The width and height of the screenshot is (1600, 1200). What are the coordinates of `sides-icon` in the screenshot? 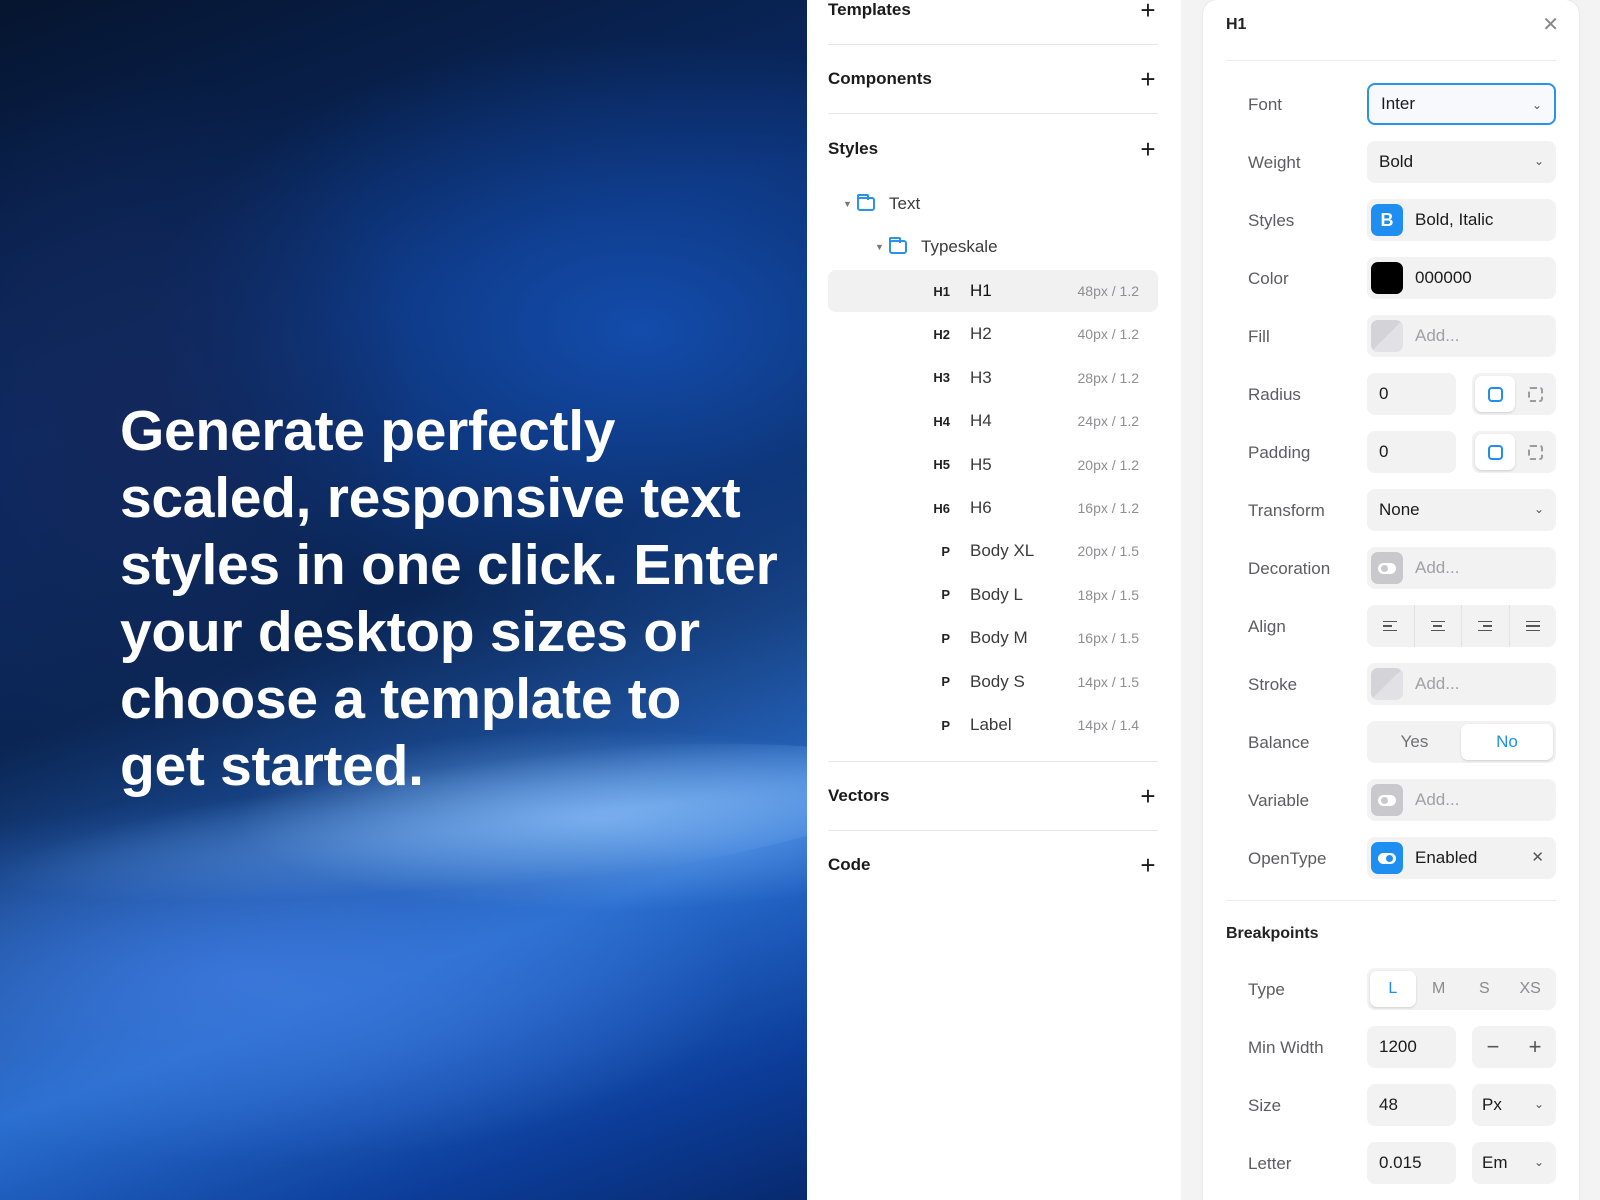 It's located at (1535, 452).